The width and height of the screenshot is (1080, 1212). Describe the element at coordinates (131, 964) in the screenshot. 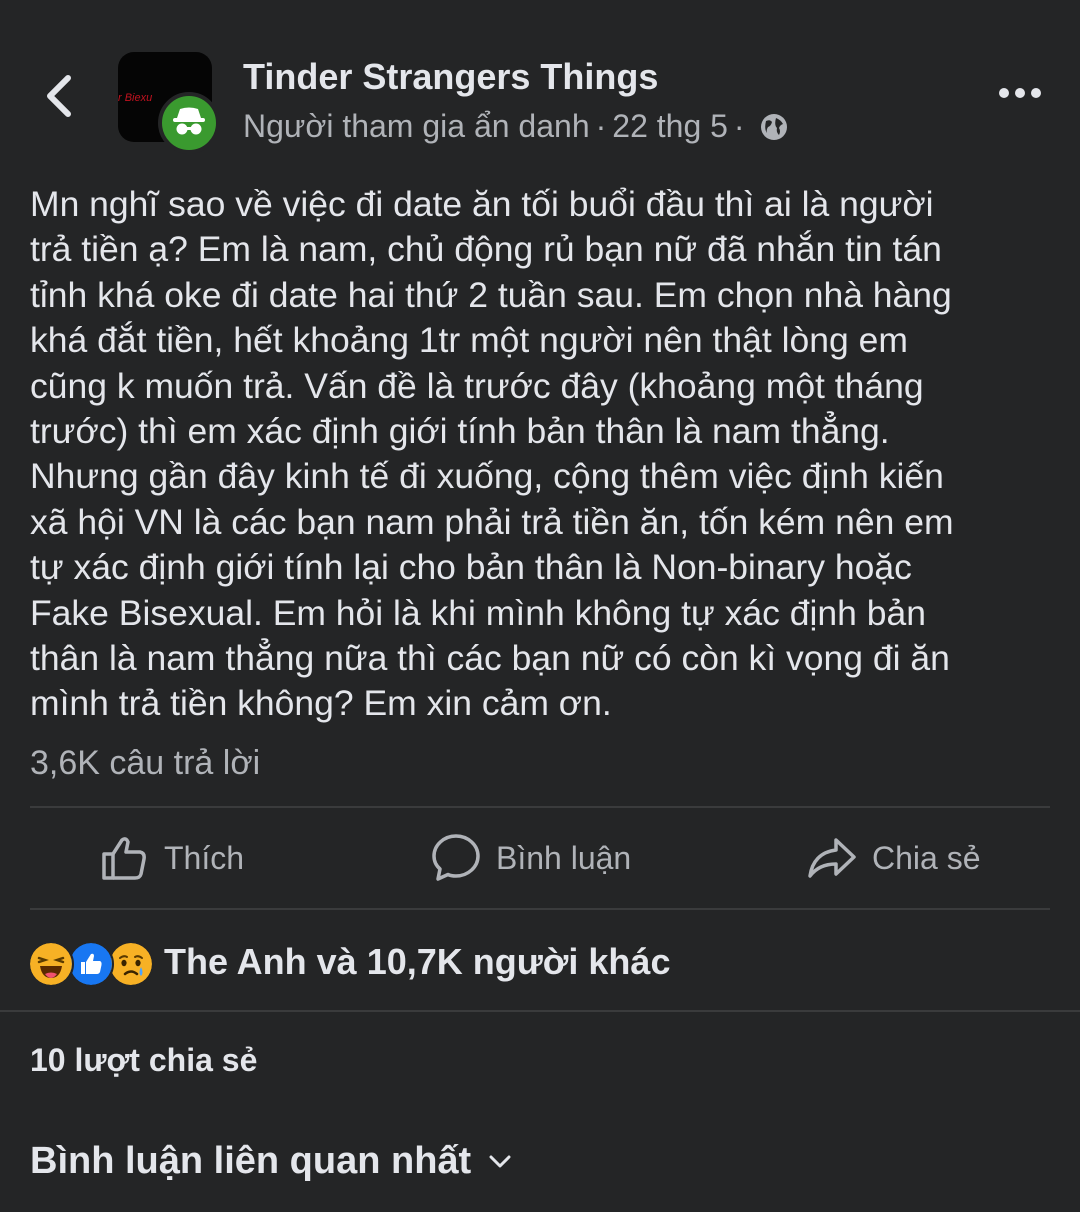

I see `sad-icon` at that location.